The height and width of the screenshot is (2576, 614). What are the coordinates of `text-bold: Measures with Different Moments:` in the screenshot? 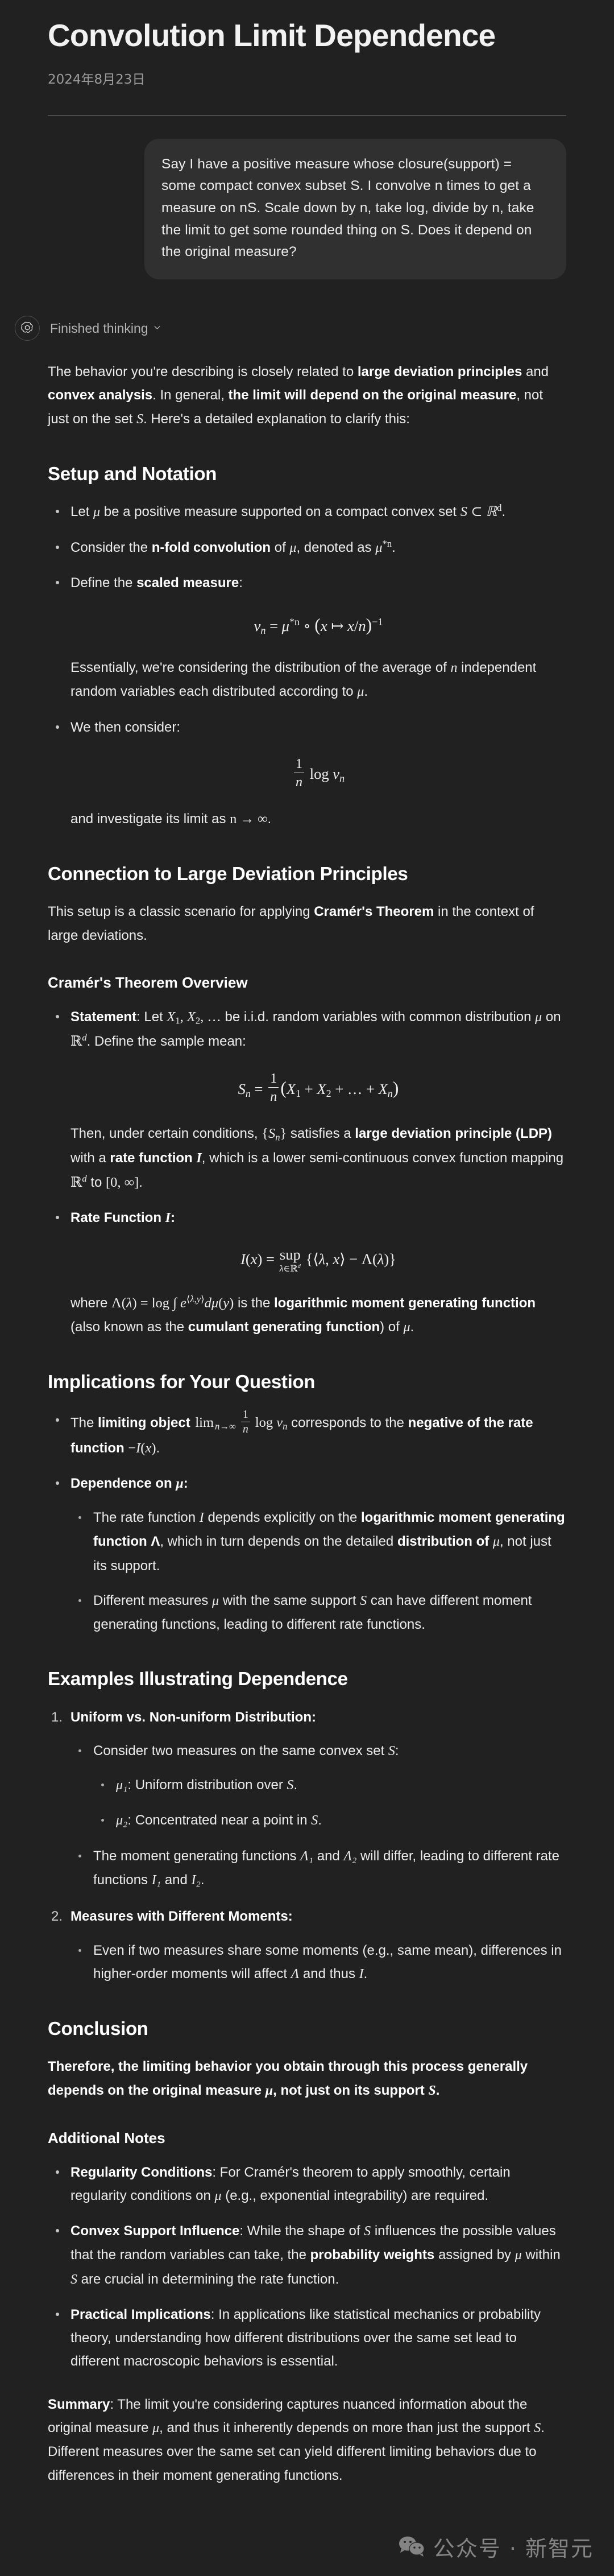 It's located at (181, 1917).